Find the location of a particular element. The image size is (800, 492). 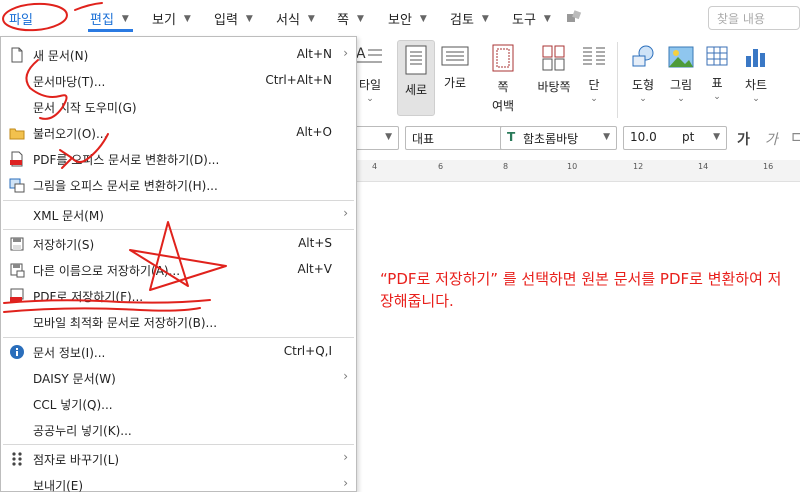

portrait-label: 세로 is located at coordinates (416, 90).